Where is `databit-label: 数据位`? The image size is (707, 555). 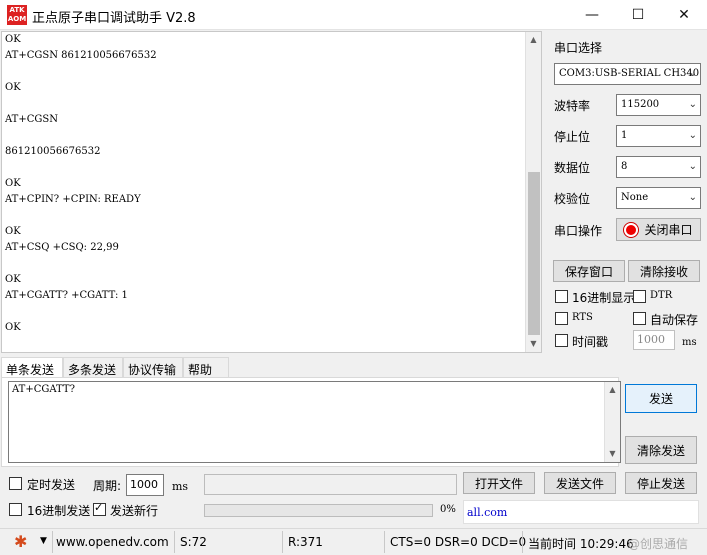 databit-label: 数据位 is located at coordinates (572, 168).